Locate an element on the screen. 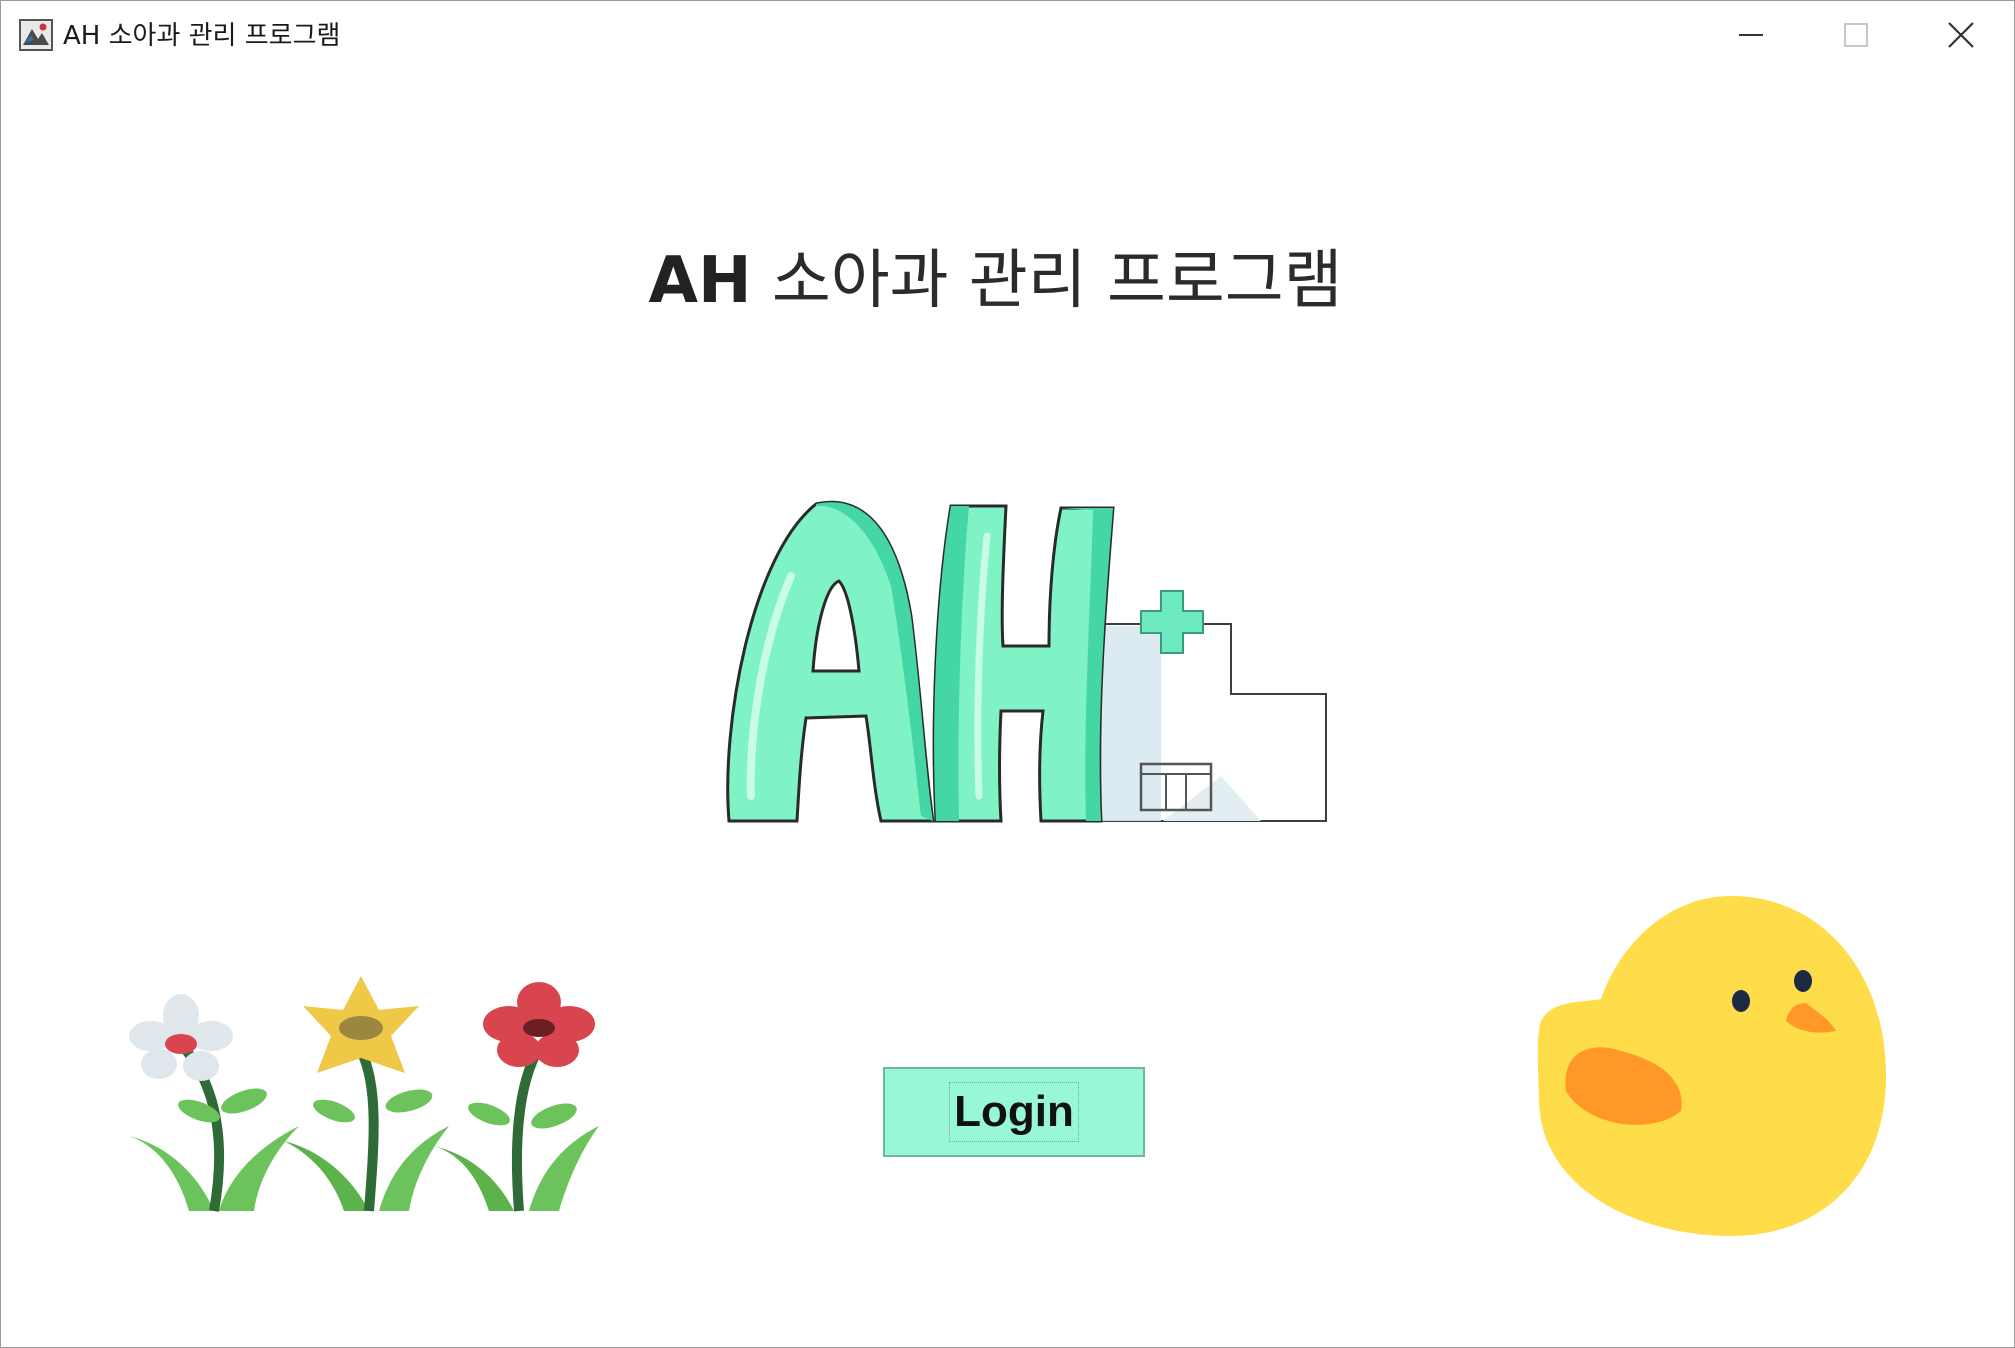  window-title: AH 소아과 관리 프로그램 is located at coordinates (202, 36).